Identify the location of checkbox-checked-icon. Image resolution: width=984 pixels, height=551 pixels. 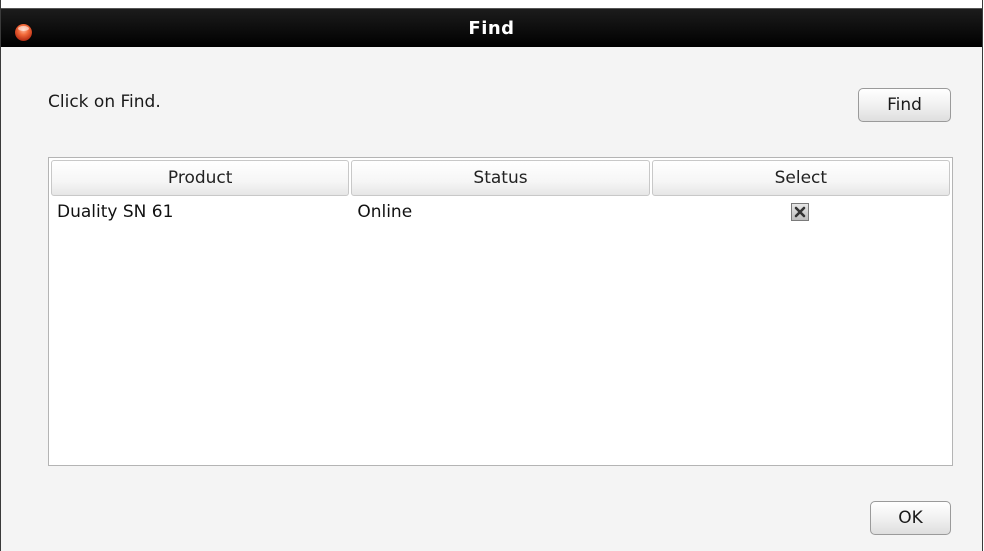
(800, 212).